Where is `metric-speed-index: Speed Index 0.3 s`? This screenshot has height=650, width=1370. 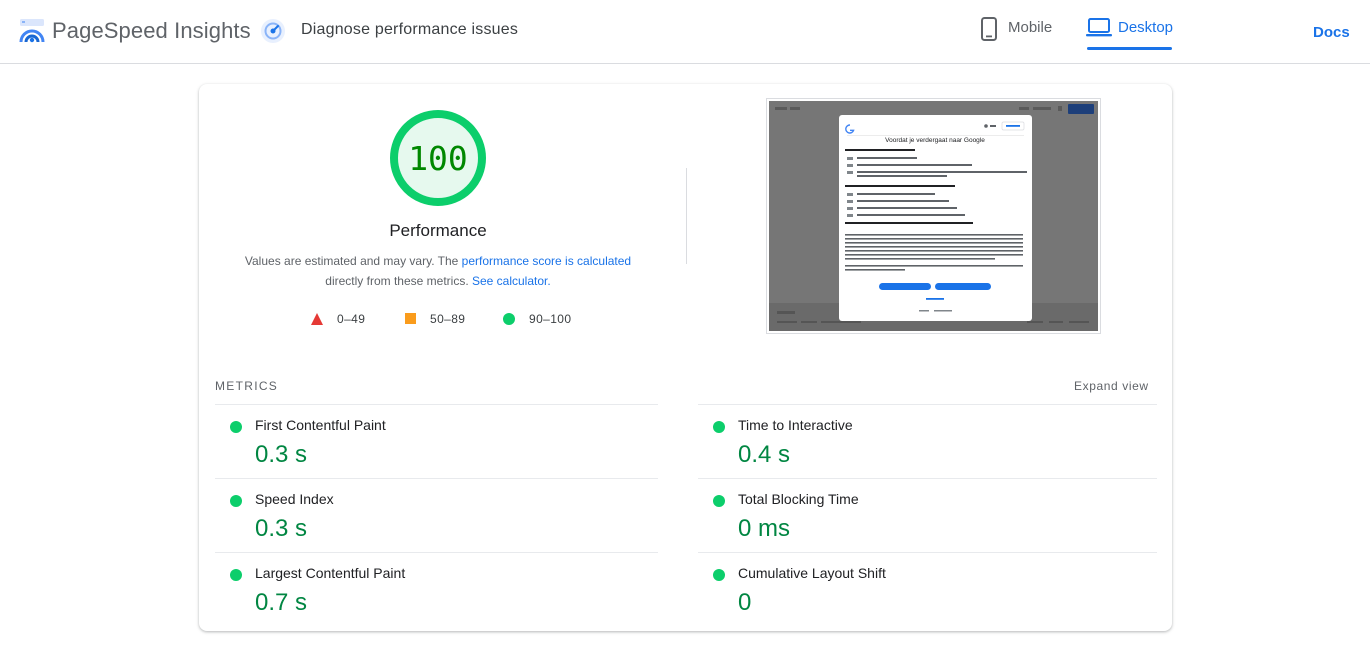
metric-speed-index: Speed Index 0.3 s is located at coordinates (436, 515).